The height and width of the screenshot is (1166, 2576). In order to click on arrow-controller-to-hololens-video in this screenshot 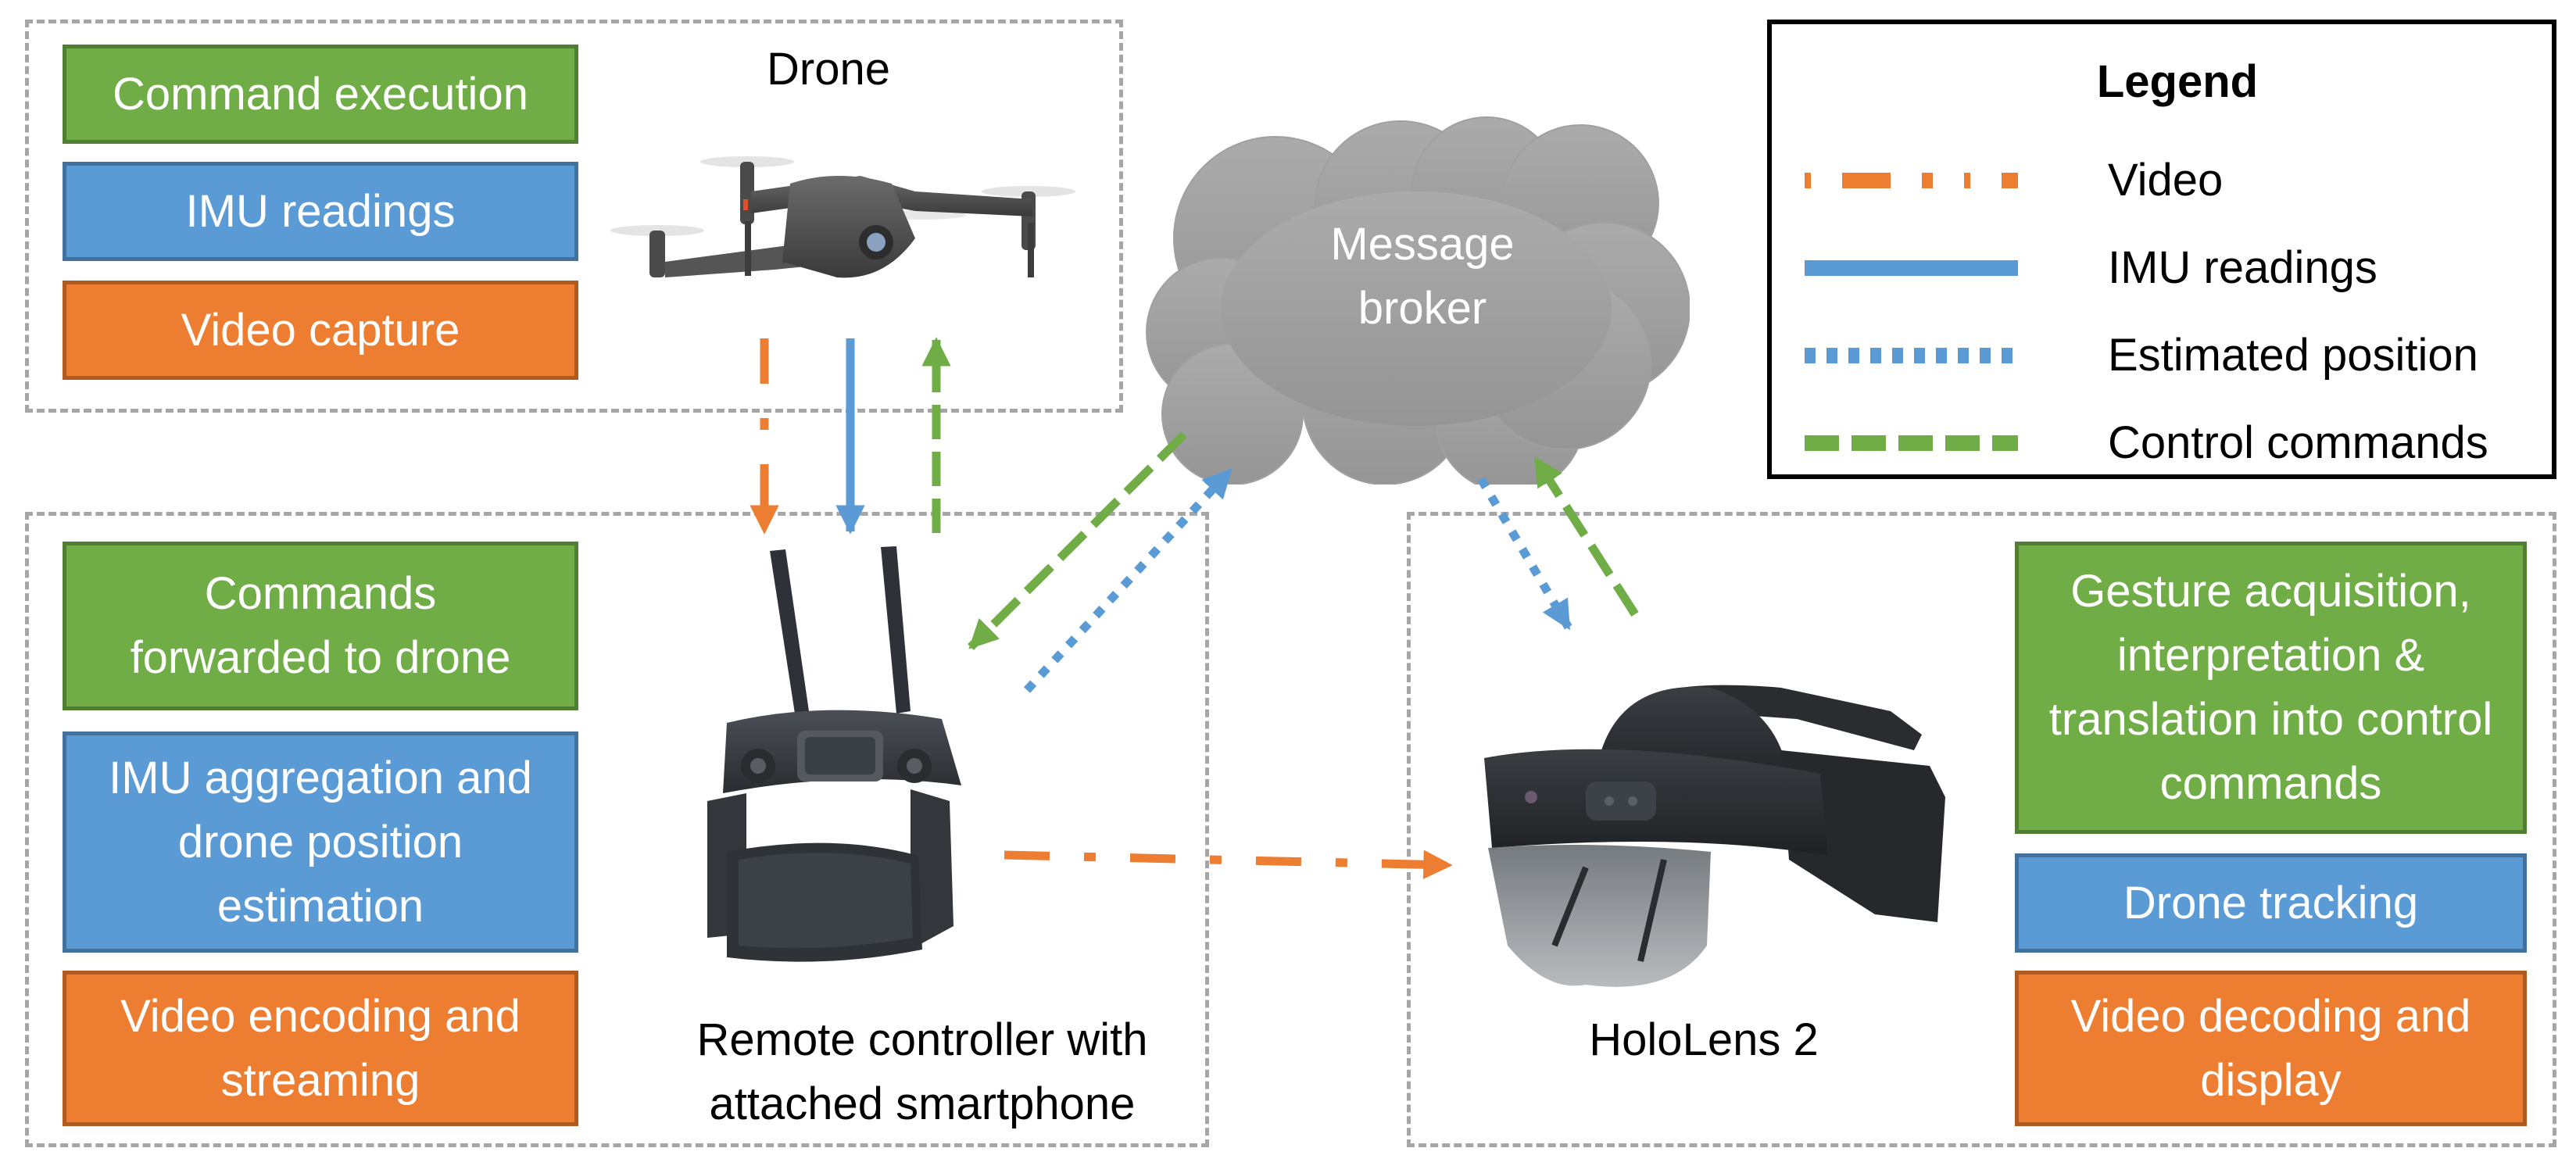, I will do `click(1228, 864)`.